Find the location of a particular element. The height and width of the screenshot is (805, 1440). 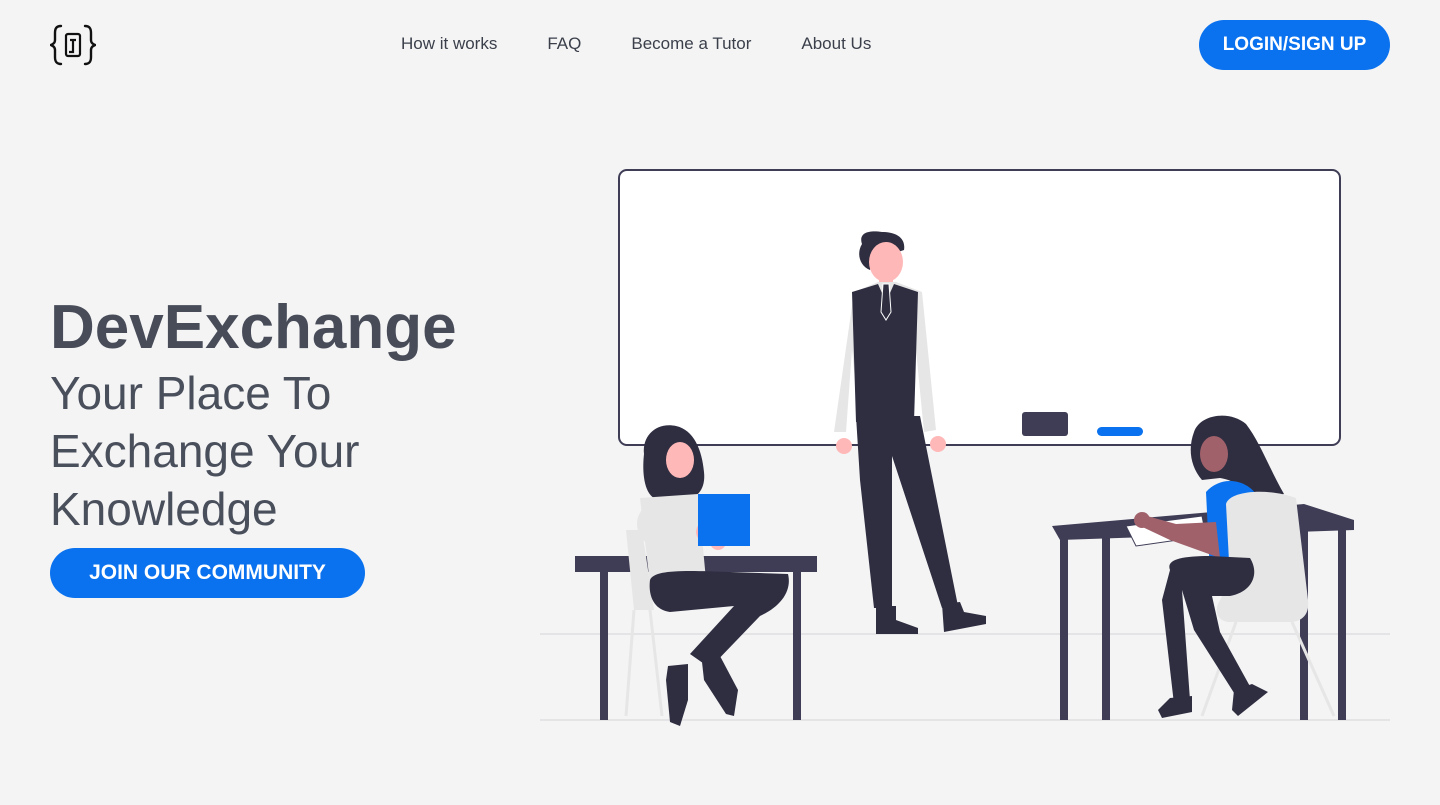

join-community-button: JOIN OUR COMMUNITY is located at coordinates (207, 573).